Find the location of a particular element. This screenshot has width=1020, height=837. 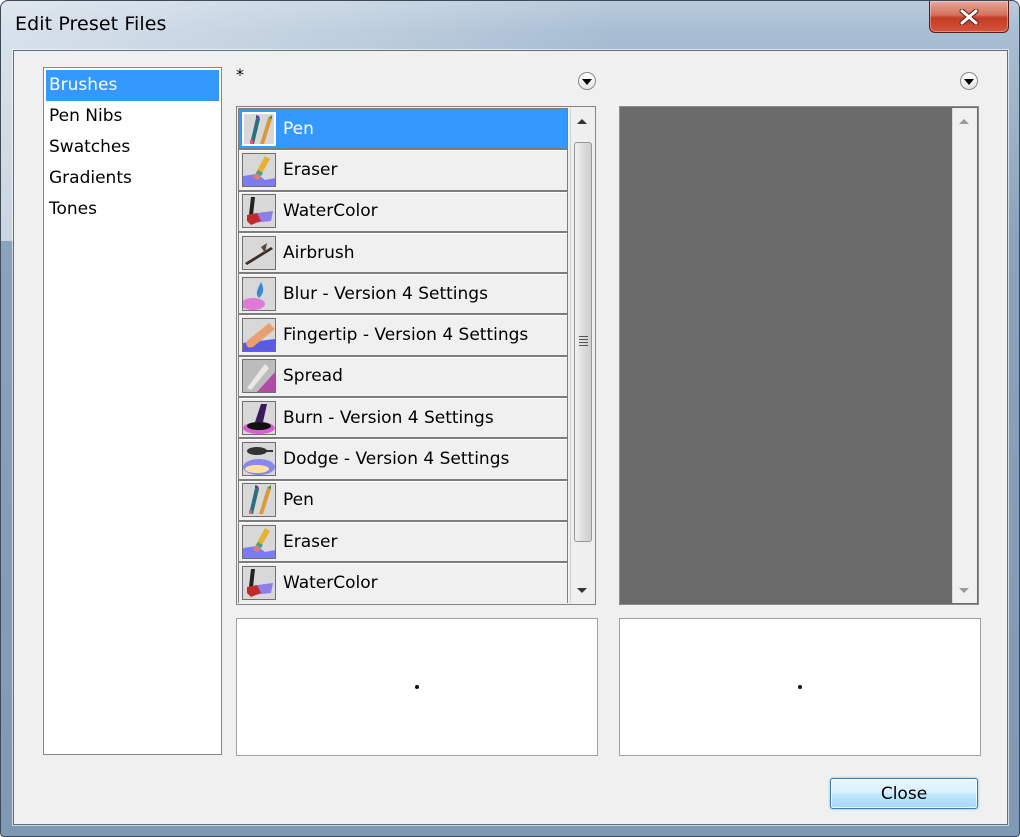

brush-item-label: Airbrush is located at coordinates (319, 252).